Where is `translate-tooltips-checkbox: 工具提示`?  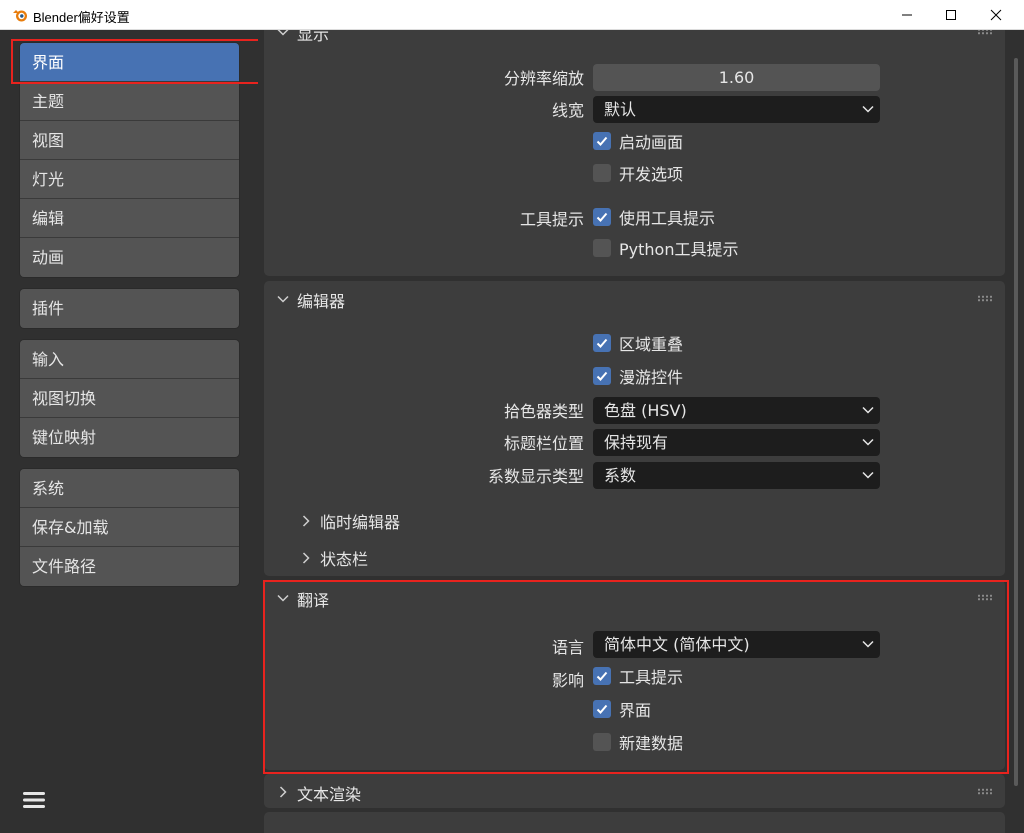 translate-tooltips-checkbox: 工具提示 is located at coordinates (638, 676).